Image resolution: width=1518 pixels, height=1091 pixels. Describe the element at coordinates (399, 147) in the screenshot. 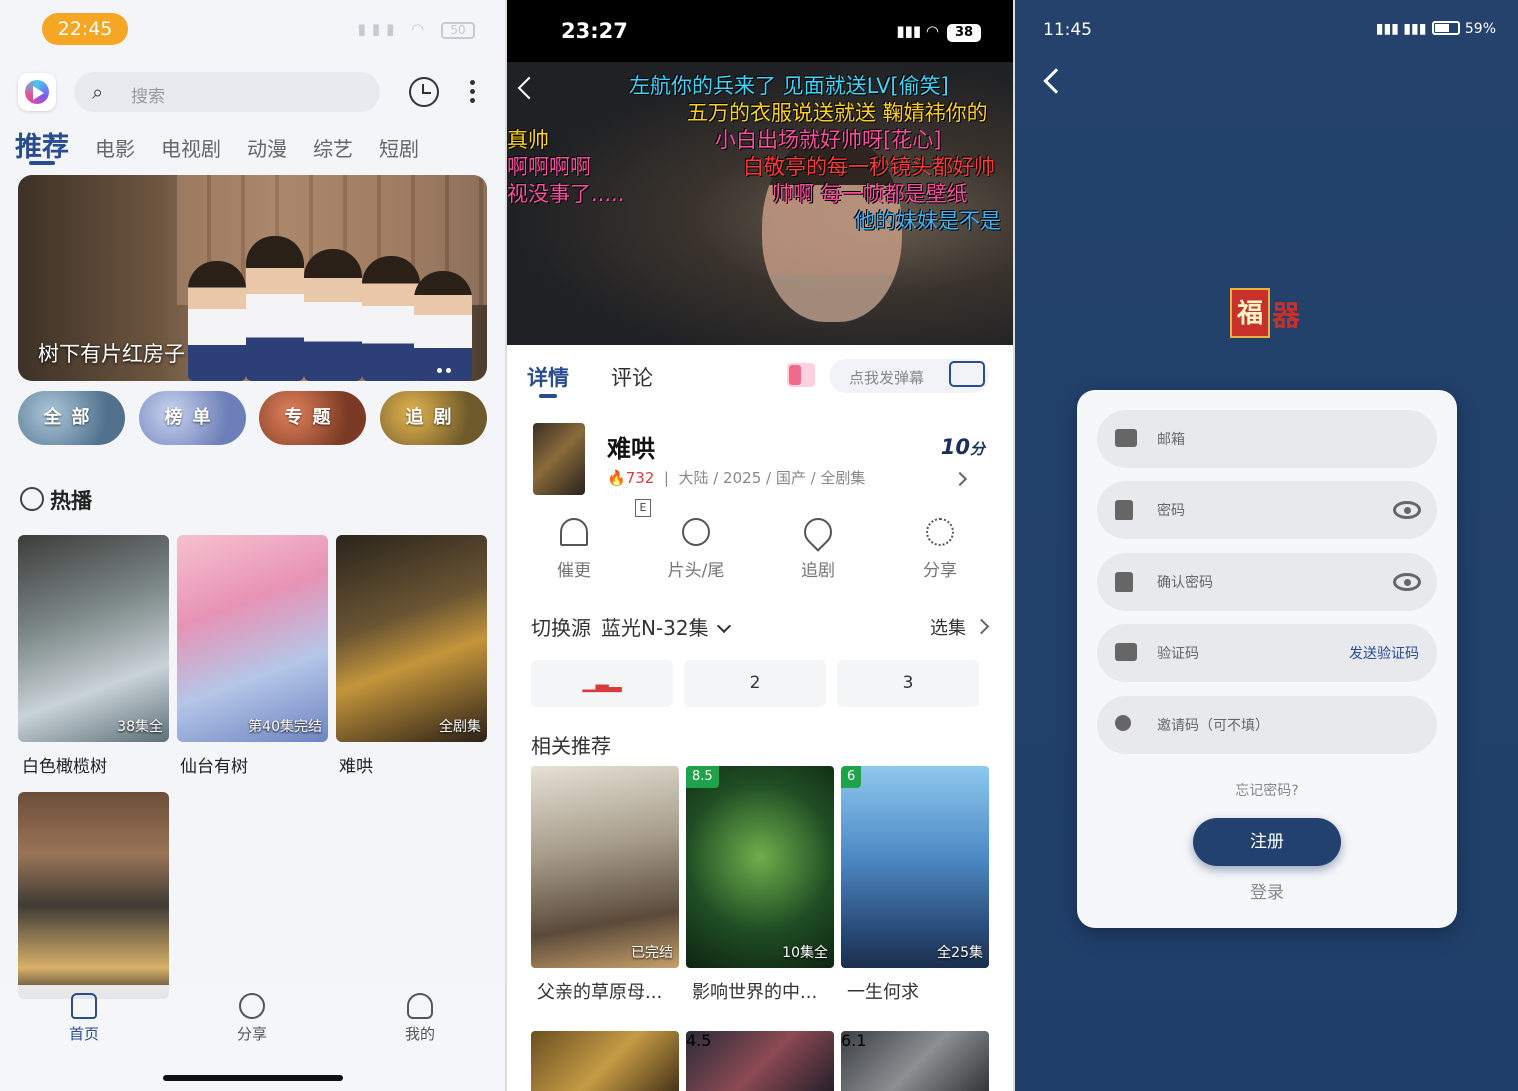

I see `tab-shorts: 短剧` at that location.